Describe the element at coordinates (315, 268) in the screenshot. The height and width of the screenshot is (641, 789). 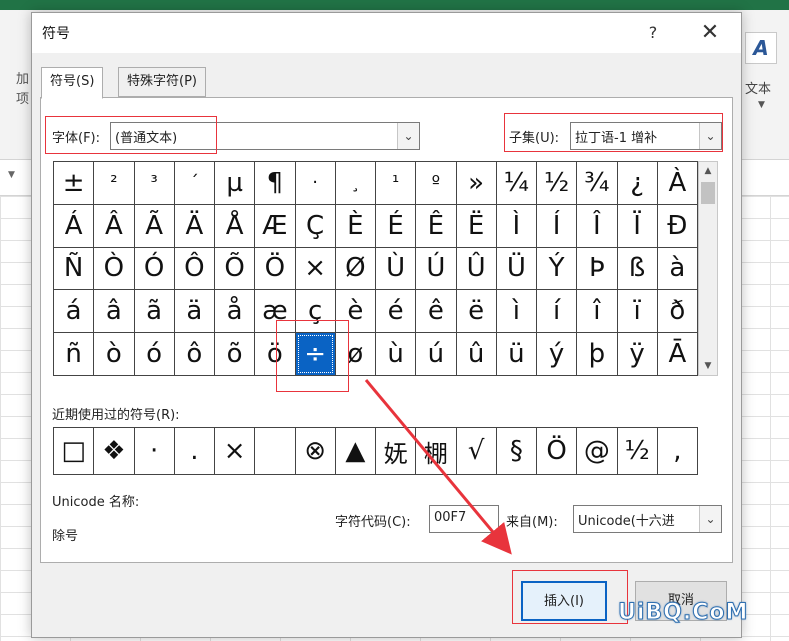
I see `symbol-cell: ×` at that location.